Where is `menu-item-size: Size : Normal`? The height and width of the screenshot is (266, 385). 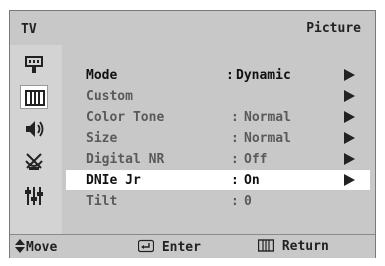 menu-item-size: Size : Normal is located at coordinates (218, 138).